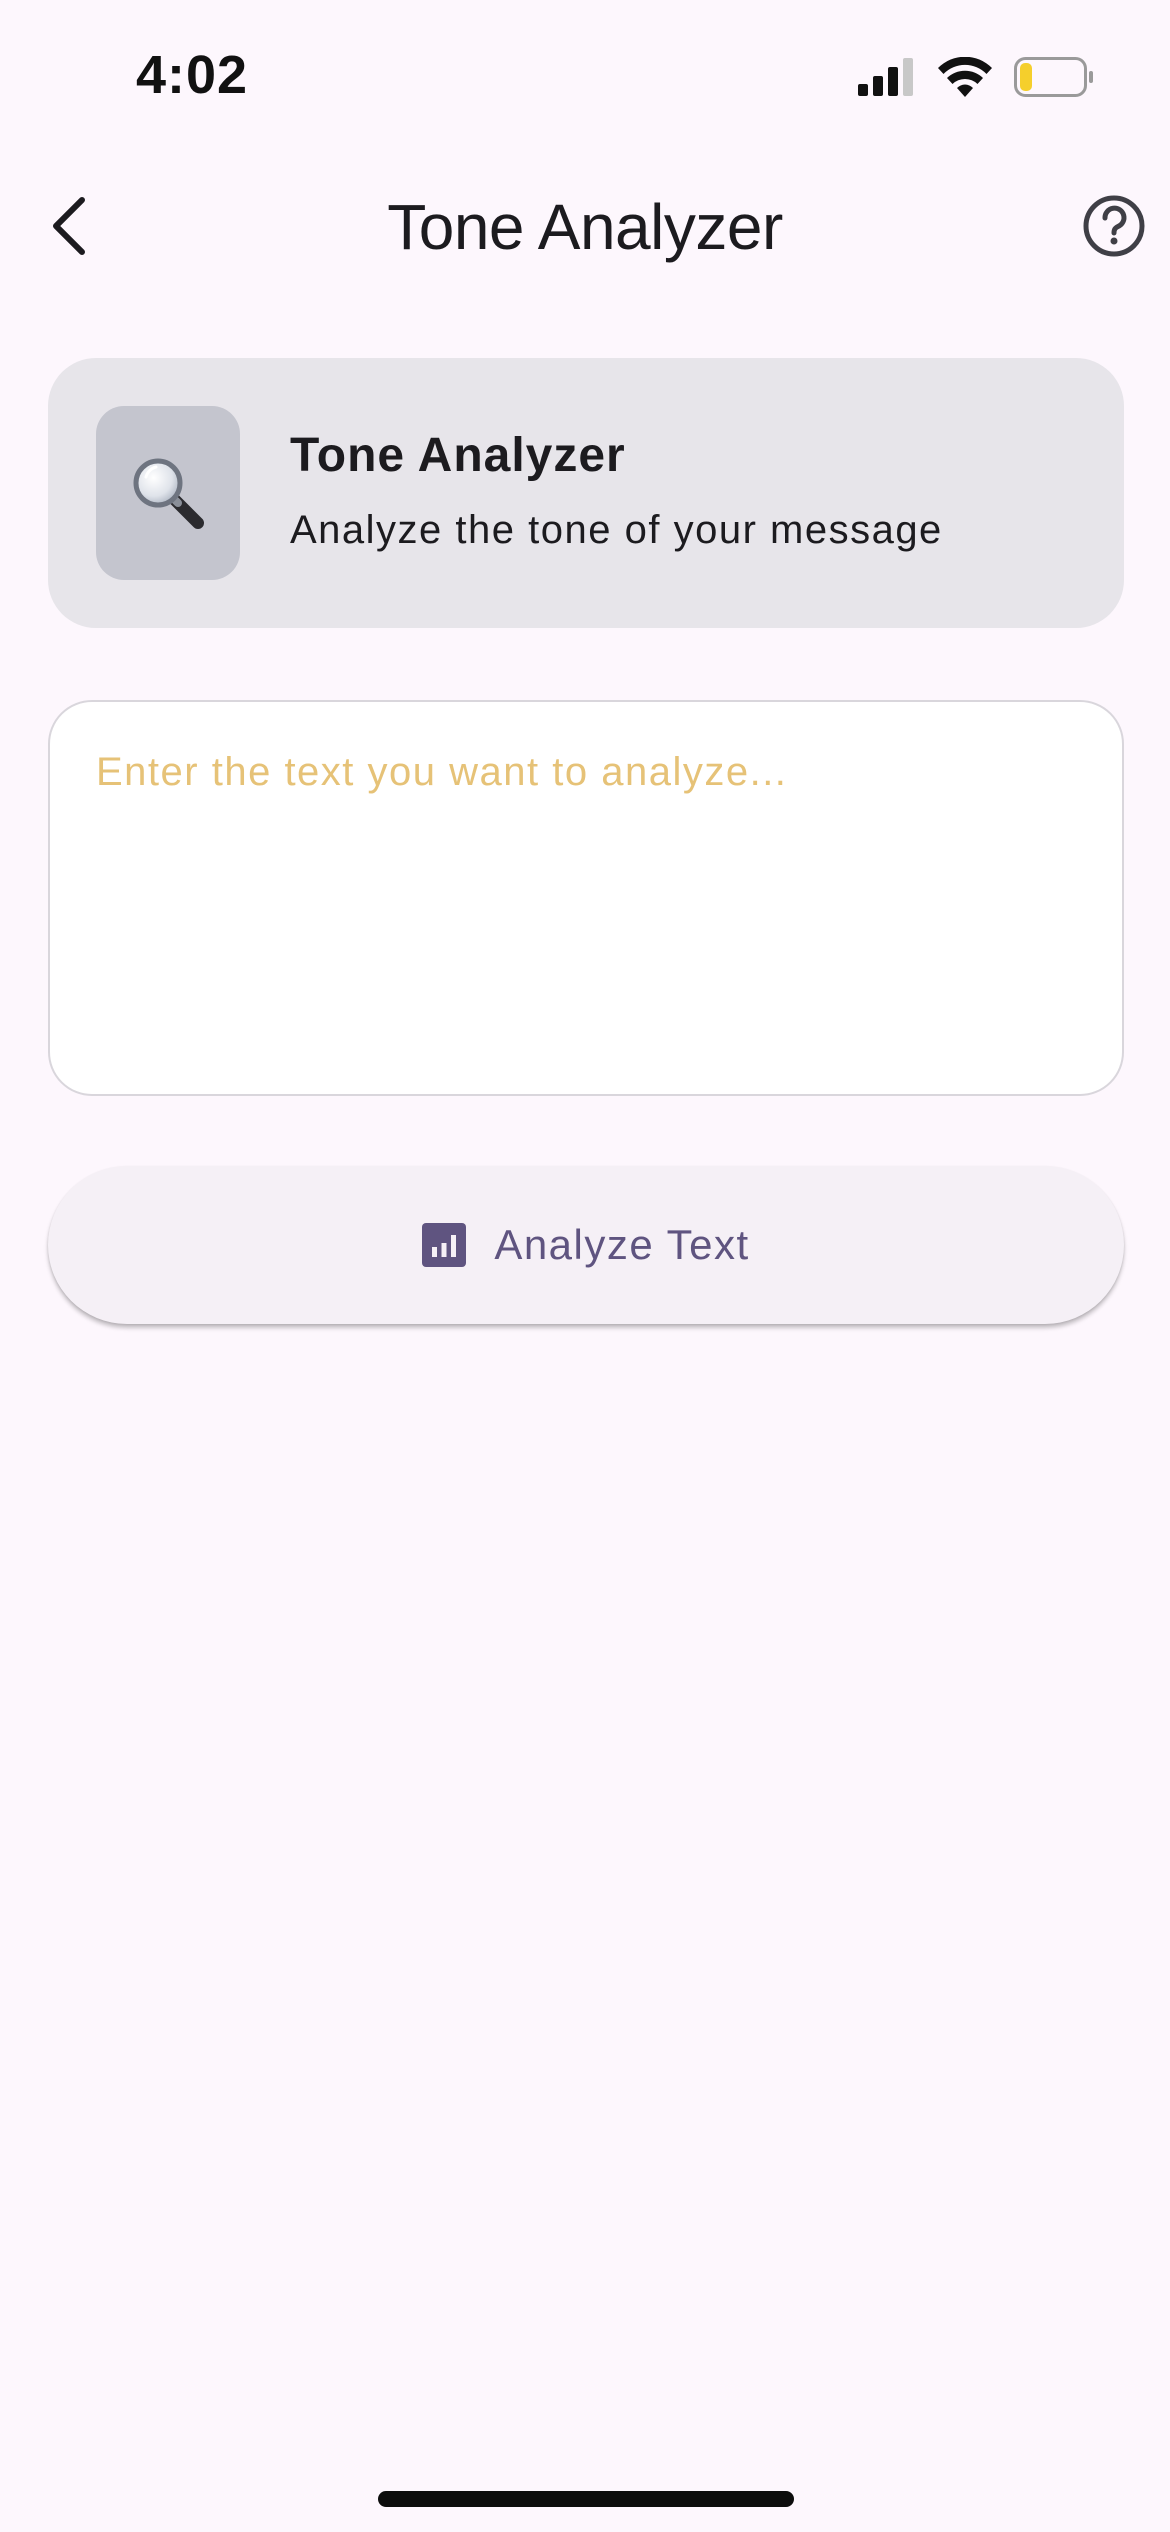  What do you see at coordinates (616, 530) in the screenshot?
I see `info-card-subtitle: Analyze the tone of your message` at bounding box center [616, 530].